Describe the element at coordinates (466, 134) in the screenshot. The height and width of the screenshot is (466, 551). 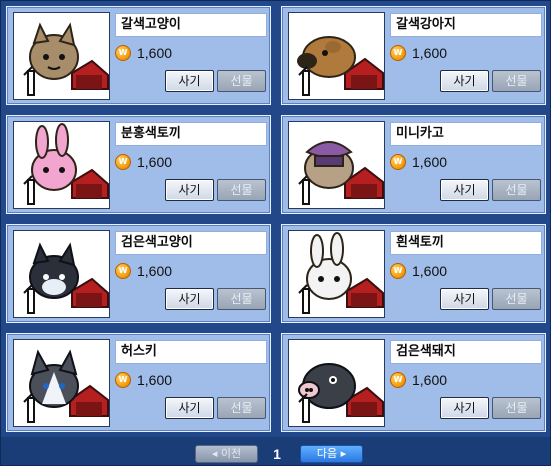
I see `item-name: 미니카고` at that location.